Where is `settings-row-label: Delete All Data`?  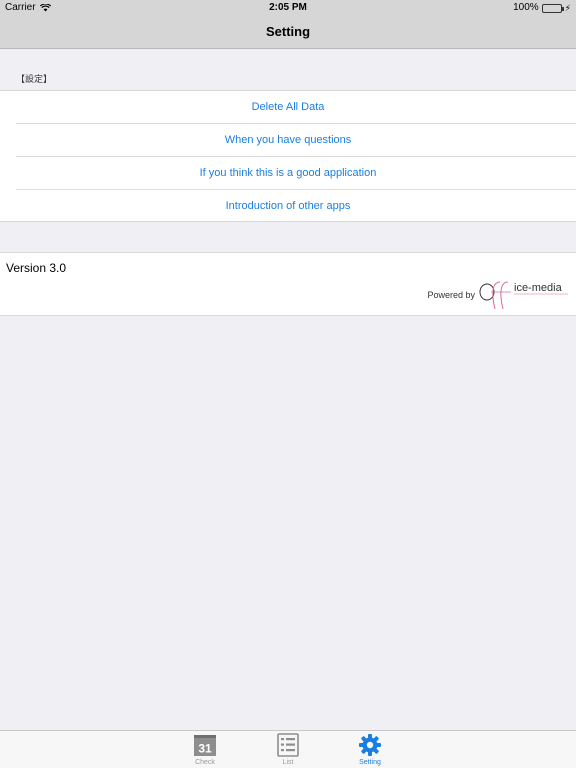
settings-row-label: Delete All Data is located at coordinates (288, 107).